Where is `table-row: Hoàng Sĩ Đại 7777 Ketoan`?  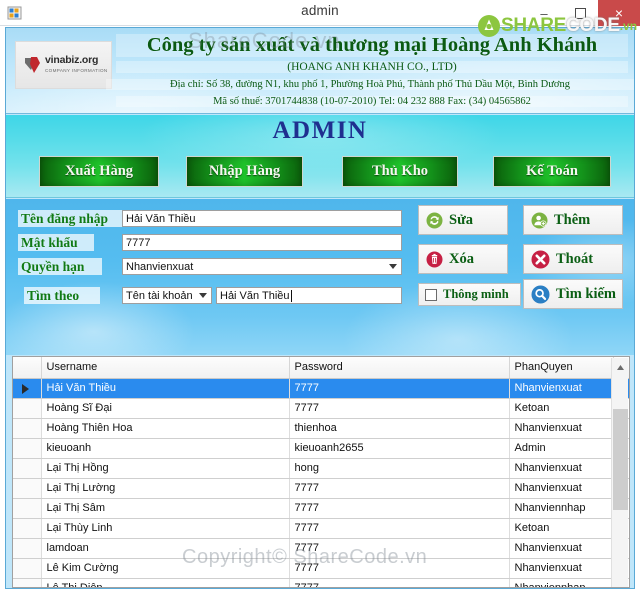
table-row: Hoàng Sĩ Đại 7777 Ketoan is located at coordinates (321, 408).